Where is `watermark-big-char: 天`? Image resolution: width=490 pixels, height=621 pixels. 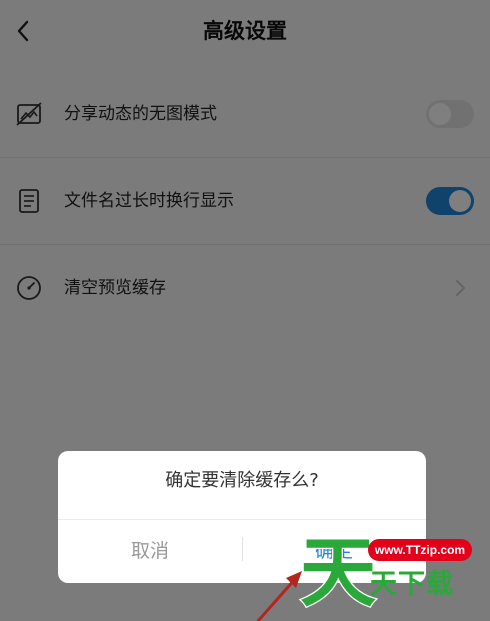
watermark-big-char: 天 is located at coordinates (338, 571).